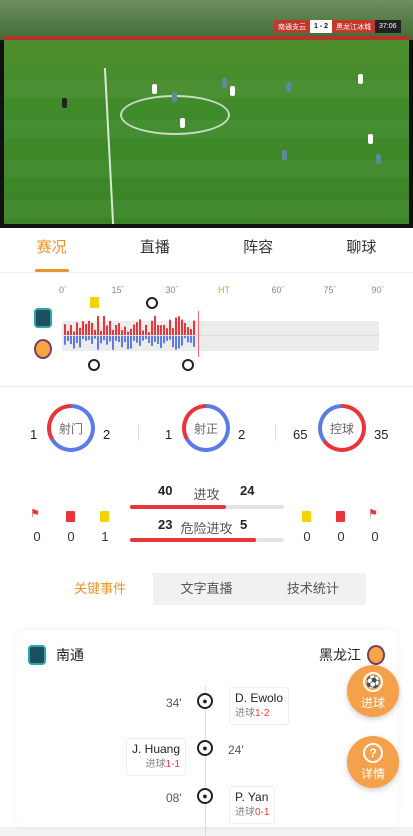 The width and height of the screenshot is (413, 836). I want to click on home-team-name: 南通, so click(70, 655).